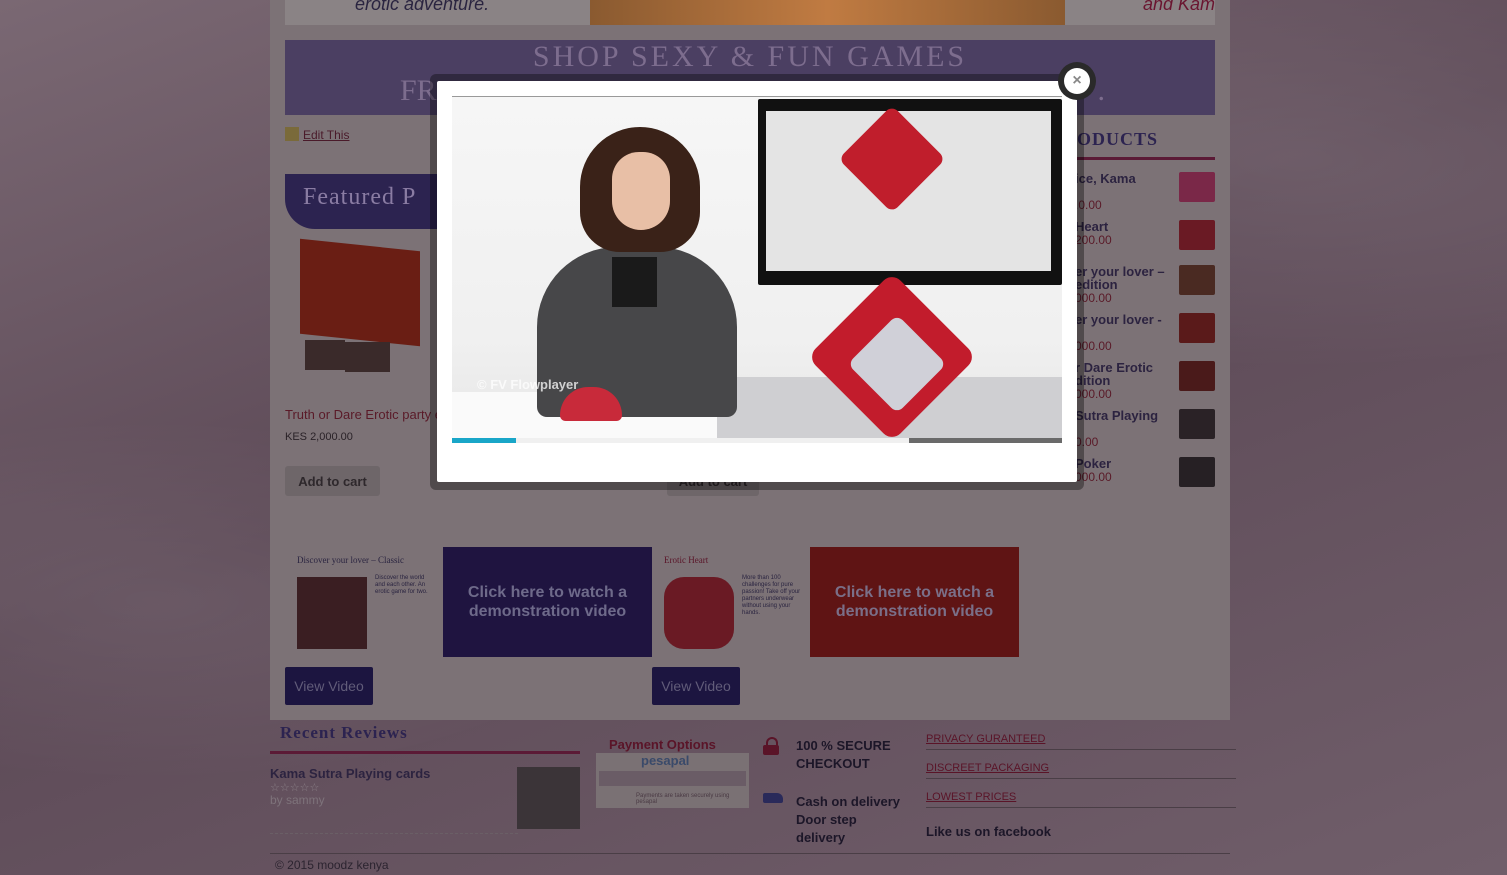 The height and width of the screenshot is (875, 1507). What do you see at coordinates (1122, 374) in the screenshot?
I see `sidebar-product-name: r Dare Erotic dition` at bounding box center [1122, 374].